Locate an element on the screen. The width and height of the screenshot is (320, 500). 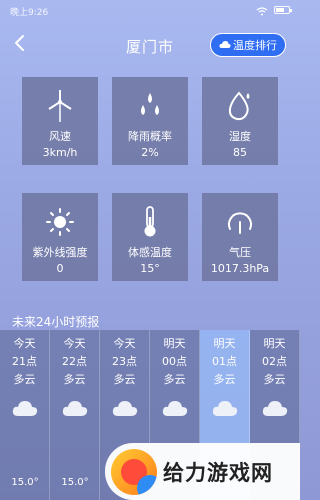
forecast-title: 未来24小时预报 is located at coordinates (56, 322).